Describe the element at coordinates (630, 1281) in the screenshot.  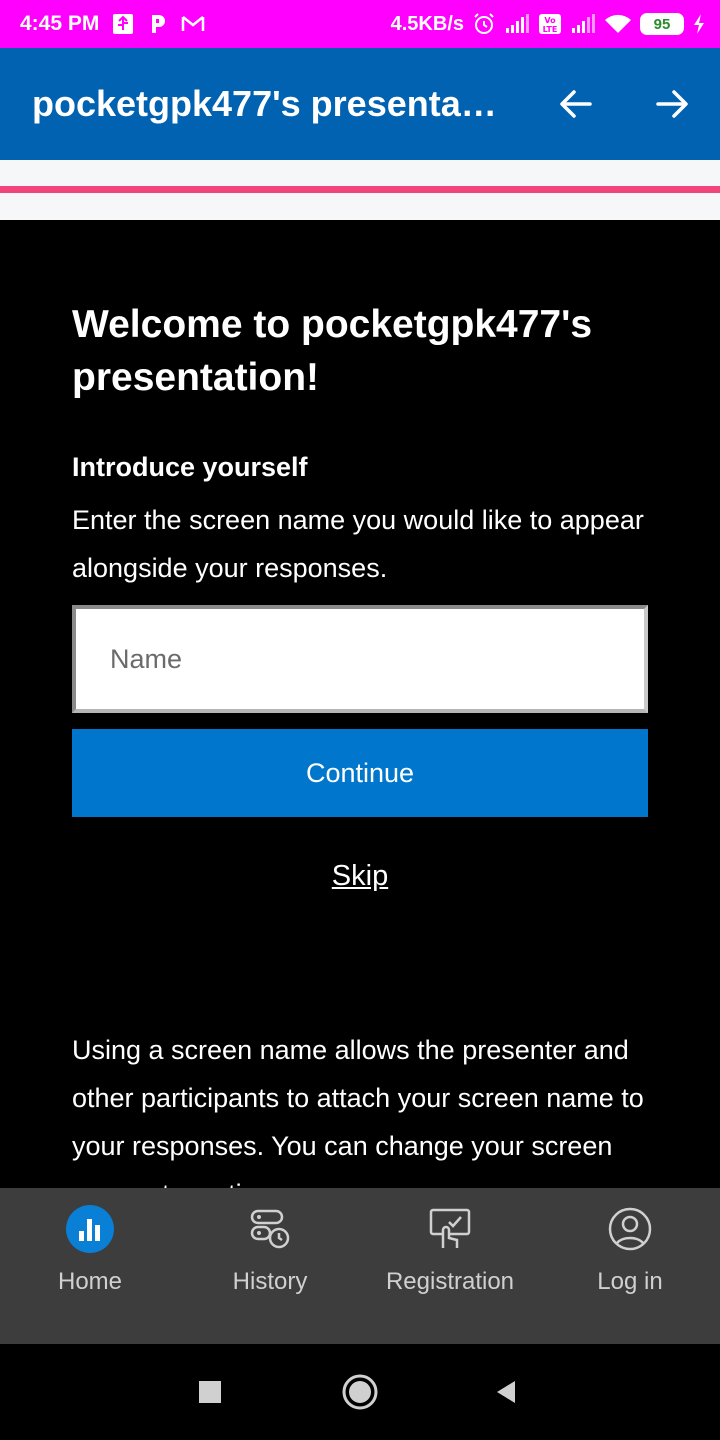
I see `tab-label: Log in` at that location.